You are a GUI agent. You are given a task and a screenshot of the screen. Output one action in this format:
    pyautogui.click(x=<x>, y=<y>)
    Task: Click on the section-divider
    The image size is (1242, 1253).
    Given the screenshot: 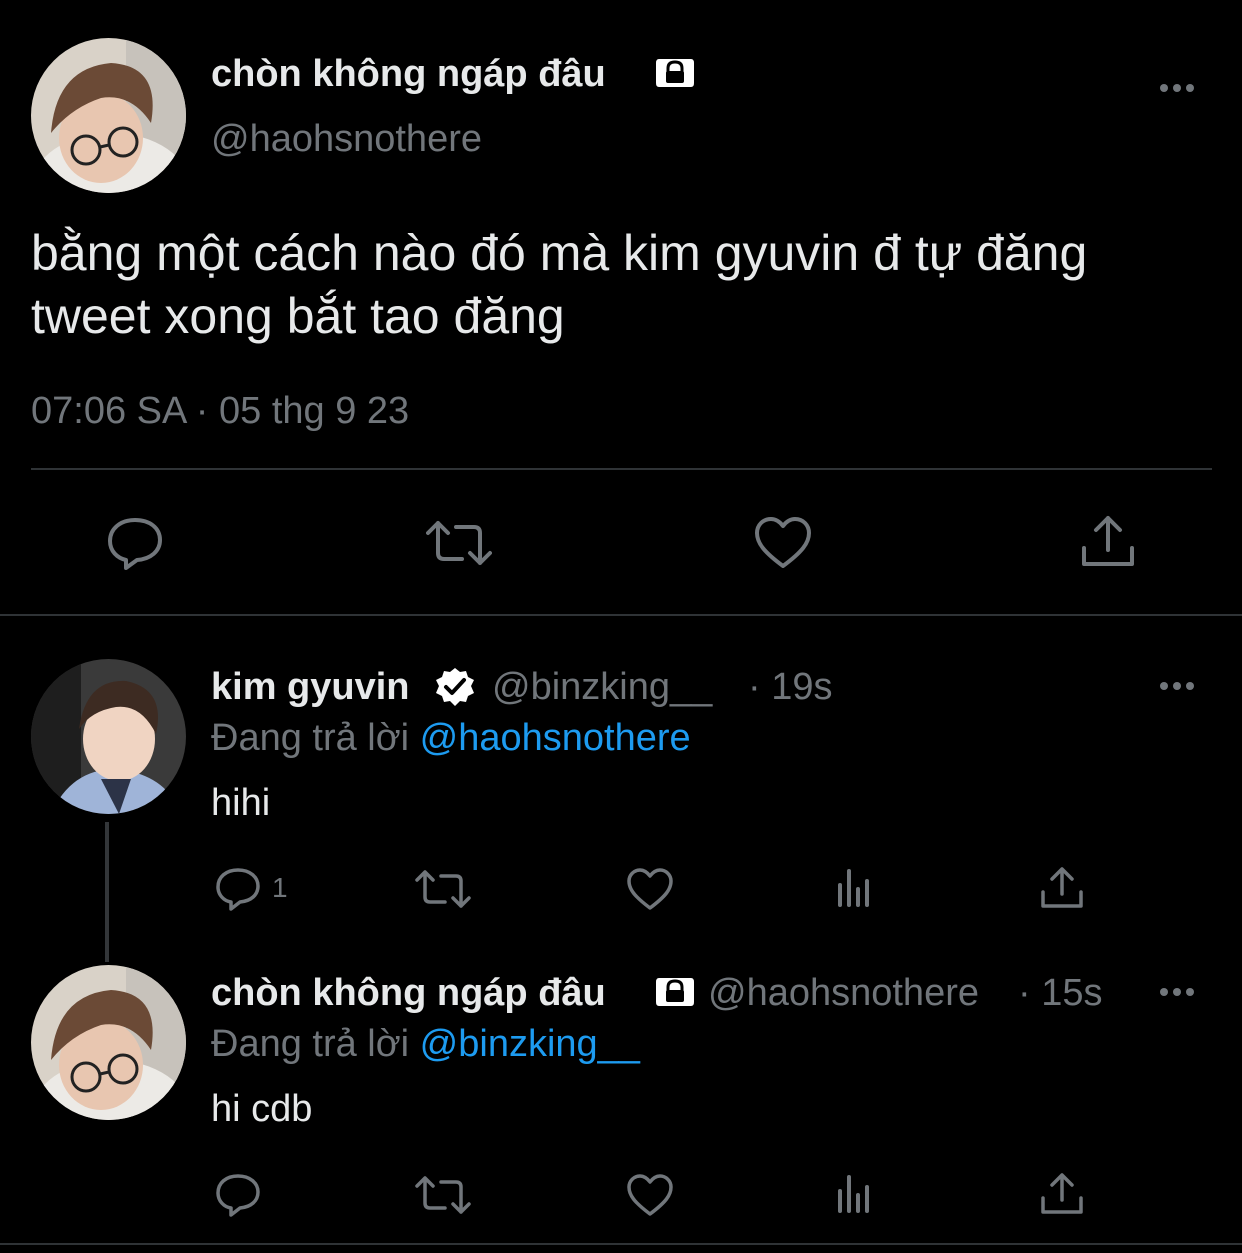 What is the action you would take?
    pyautogui.click(x=621, y=615)
    